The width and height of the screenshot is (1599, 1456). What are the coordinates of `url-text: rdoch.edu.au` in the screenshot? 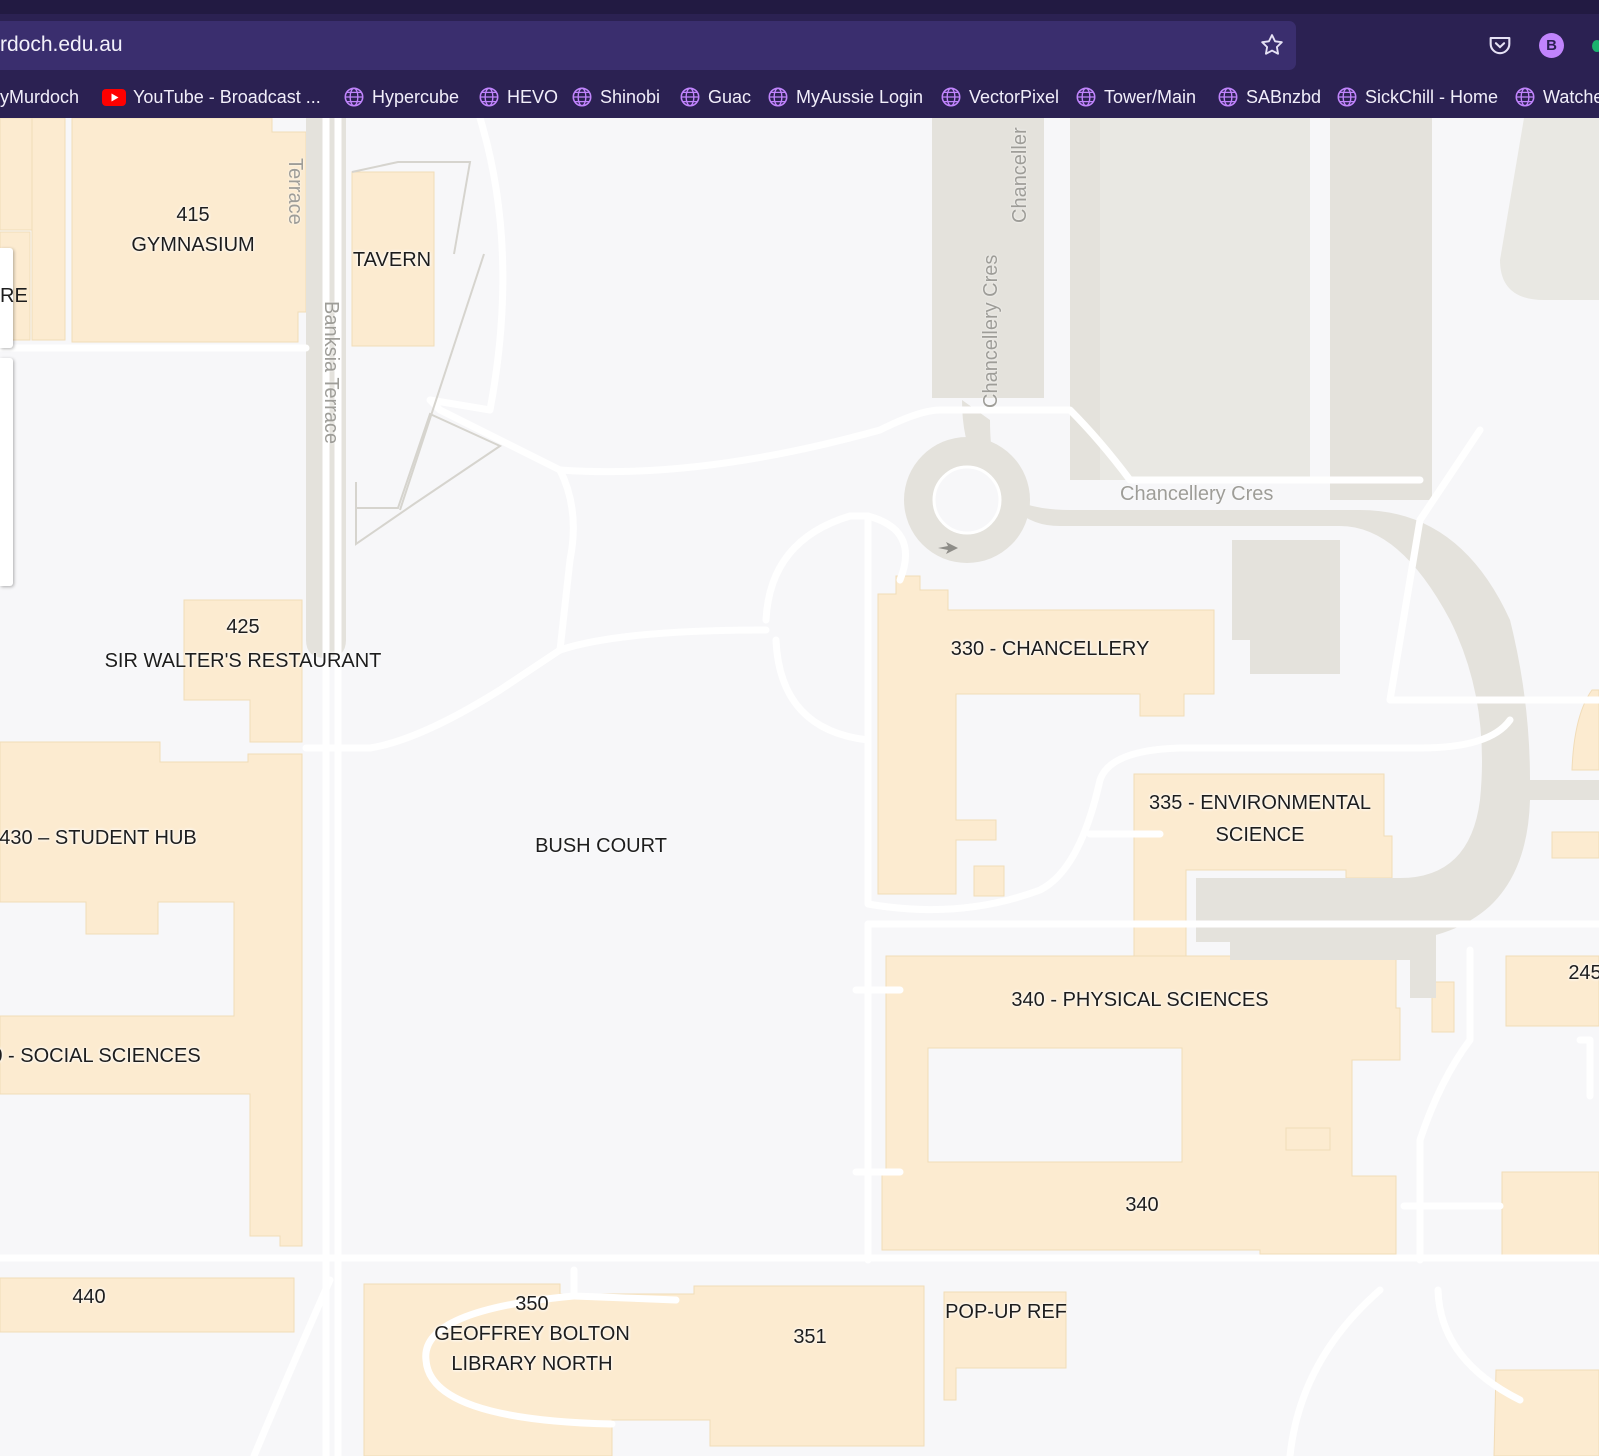 It's located at (61, 45).